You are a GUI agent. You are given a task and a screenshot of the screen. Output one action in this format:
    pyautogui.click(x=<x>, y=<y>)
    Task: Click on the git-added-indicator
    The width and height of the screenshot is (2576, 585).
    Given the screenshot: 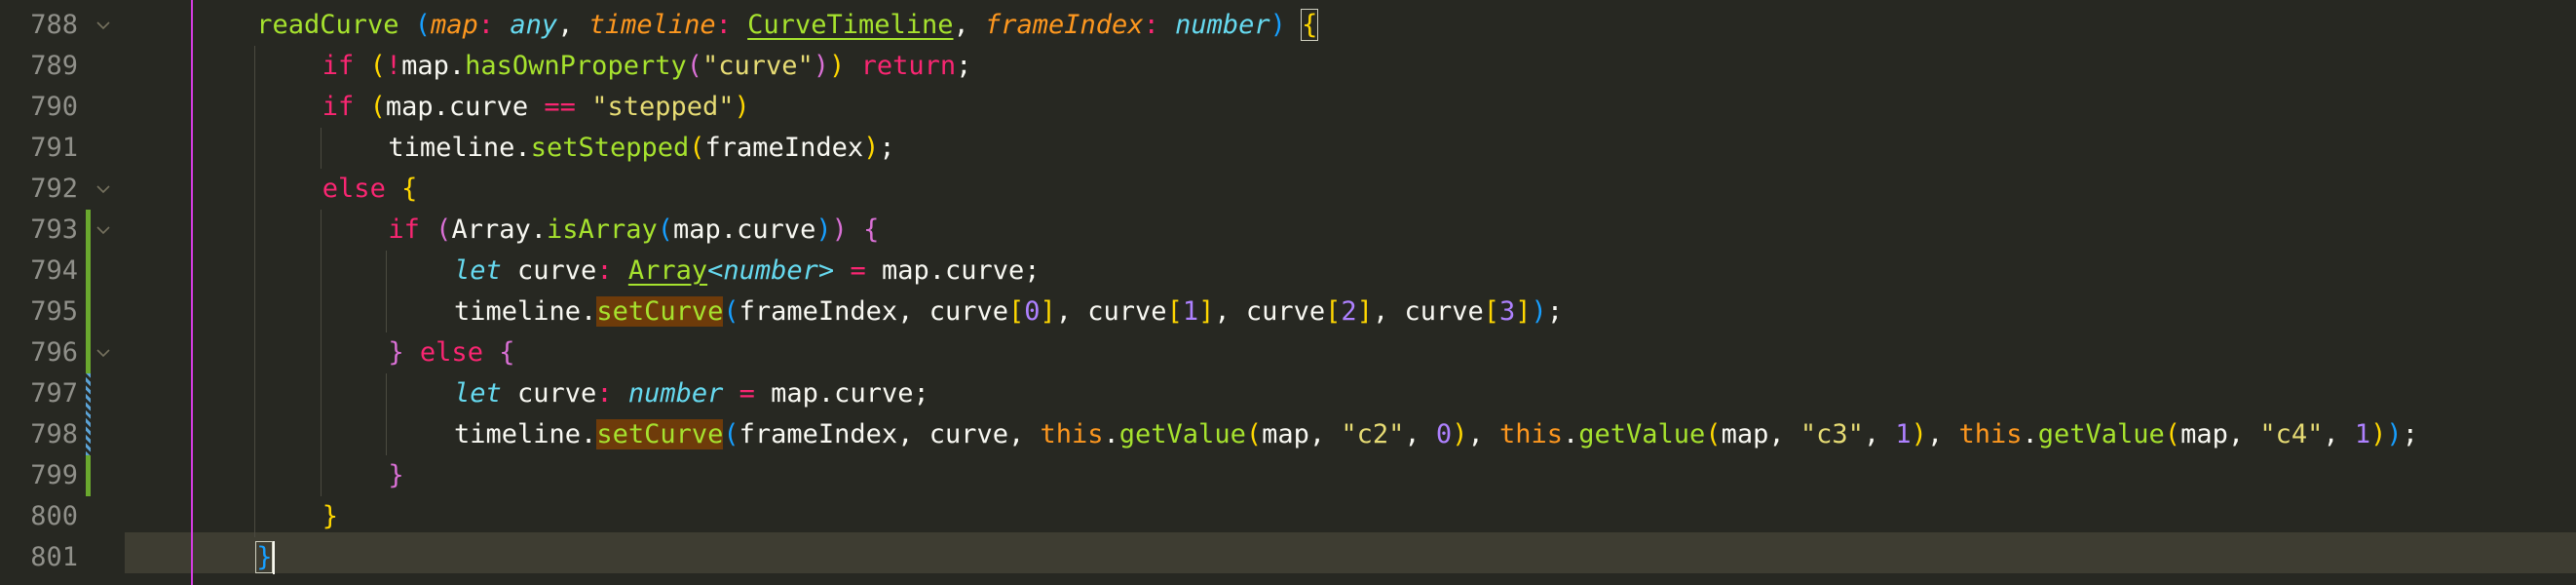 What is the action you would take?
    pyautogui.click(x=88, y=393)
    